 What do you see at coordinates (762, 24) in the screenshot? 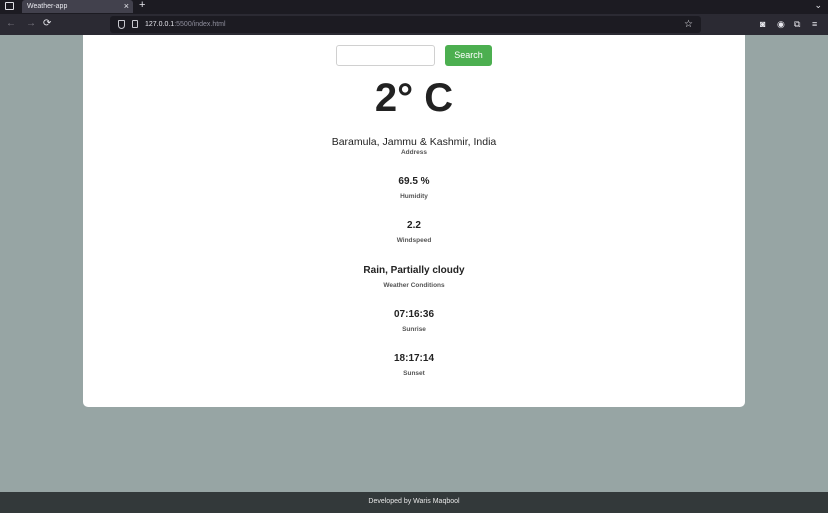
I see `pocket-icon: ◙` at bounding box center [762, 24].